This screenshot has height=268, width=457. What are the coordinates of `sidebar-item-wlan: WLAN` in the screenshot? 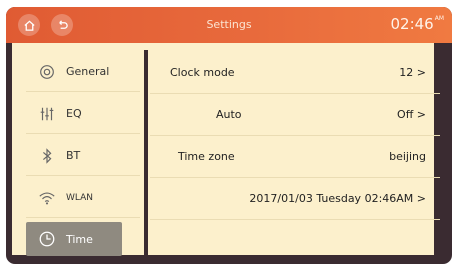 It's located at (83, 198).